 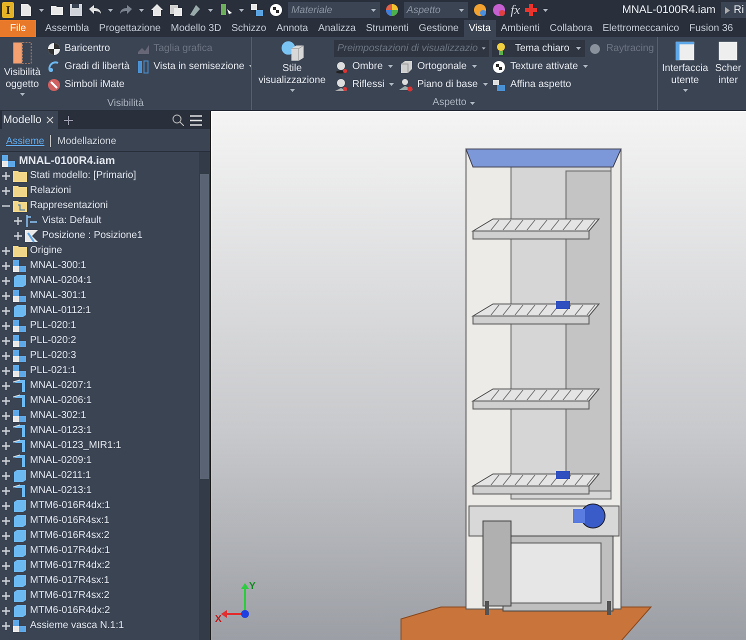 I want to click on tree-item: MNAL-0123:1, so click(x=61, y=430).